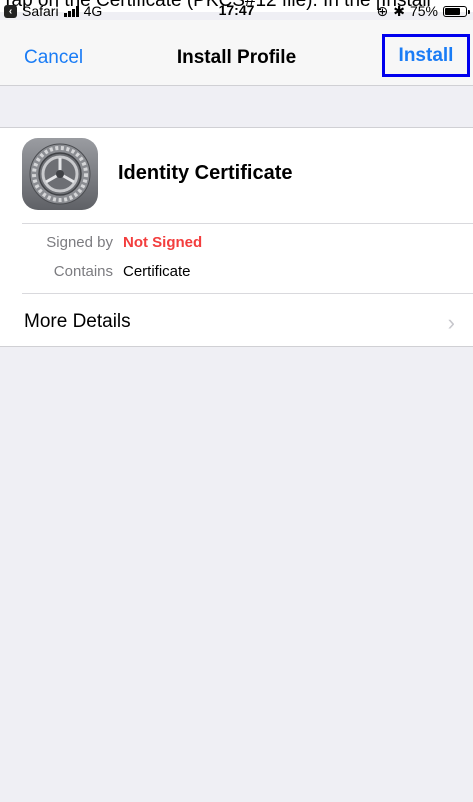 Image resolution: width=473 pixels, height=802 pixels. What do you see at coordinates (382, 10) in the screenshot?
I see `orientation-lock-icon: ⊕` at bounding box center [382, 10].